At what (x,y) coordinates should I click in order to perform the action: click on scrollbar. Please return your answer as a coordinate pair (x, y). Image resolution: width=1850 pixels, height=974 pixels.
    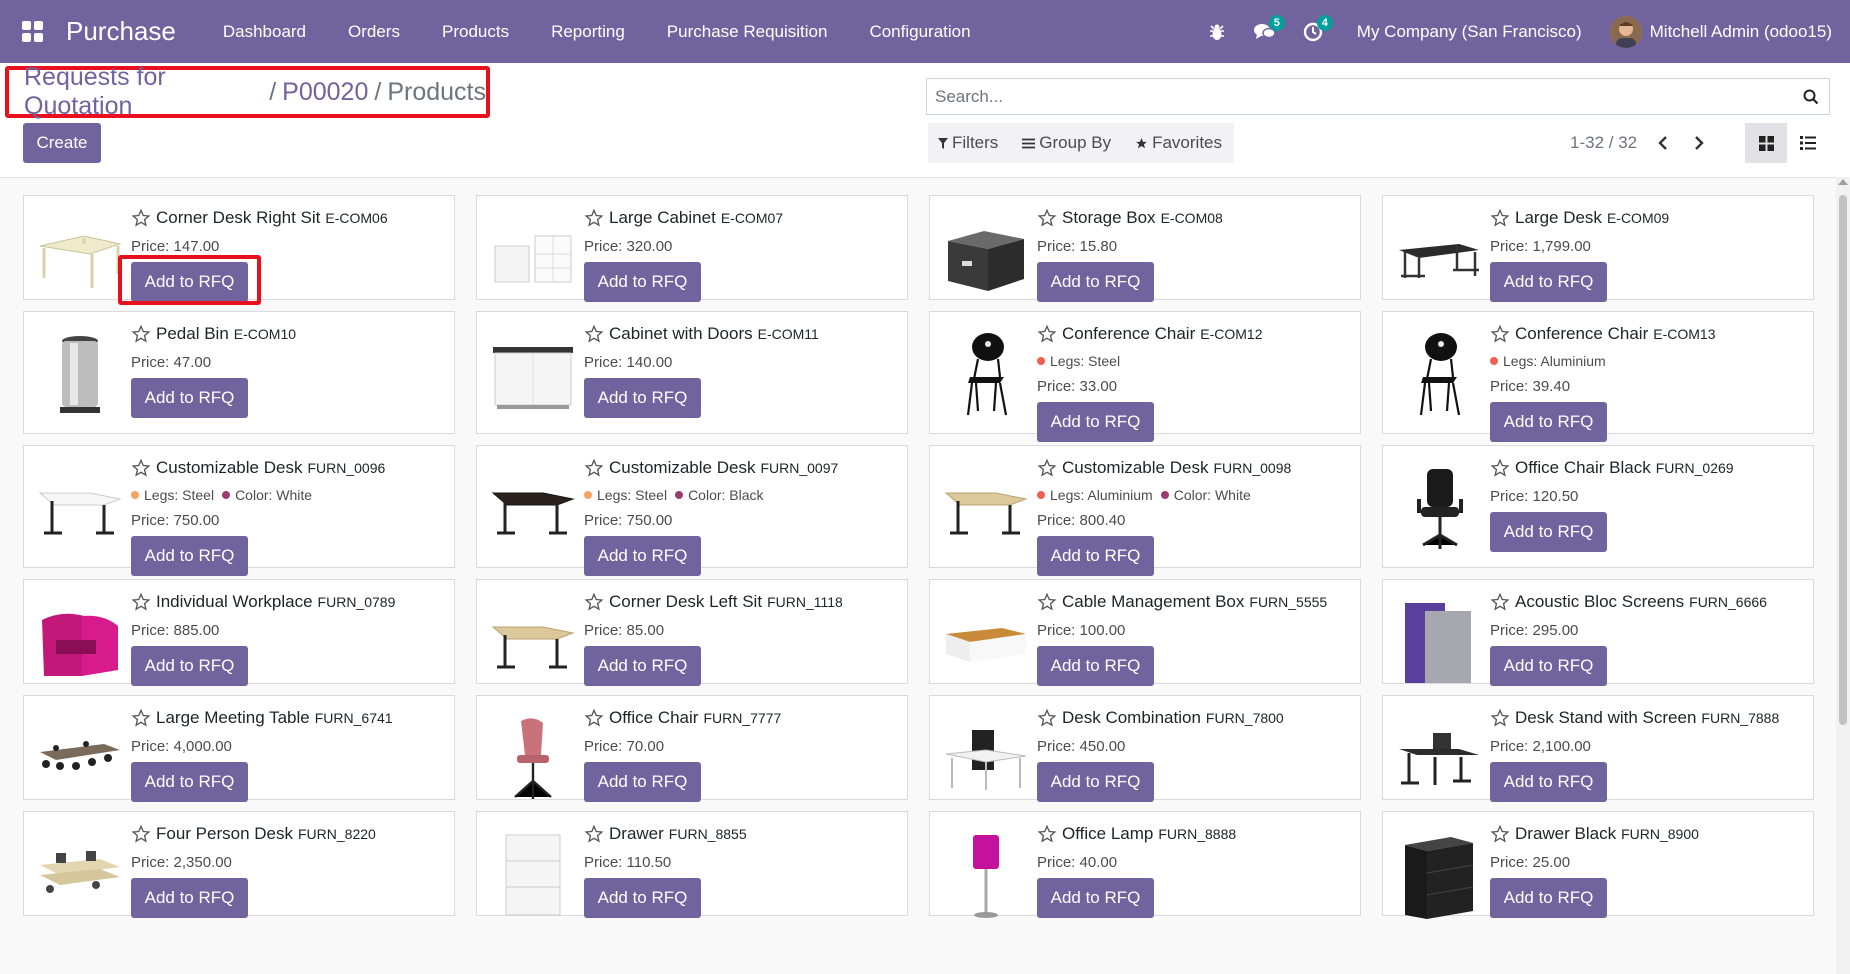
    Looking at the image, I should click on (1843, 575).